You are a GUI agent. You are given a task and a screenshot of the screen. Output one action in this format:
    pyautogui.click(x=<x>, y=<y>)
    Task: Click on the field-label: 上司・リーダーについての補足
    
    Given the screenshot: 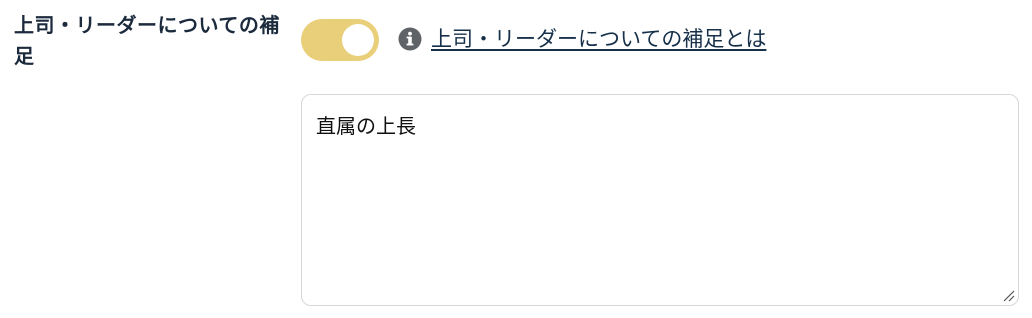 What is the action you would take?
    pyautogui.click(x=147, y=40)
    